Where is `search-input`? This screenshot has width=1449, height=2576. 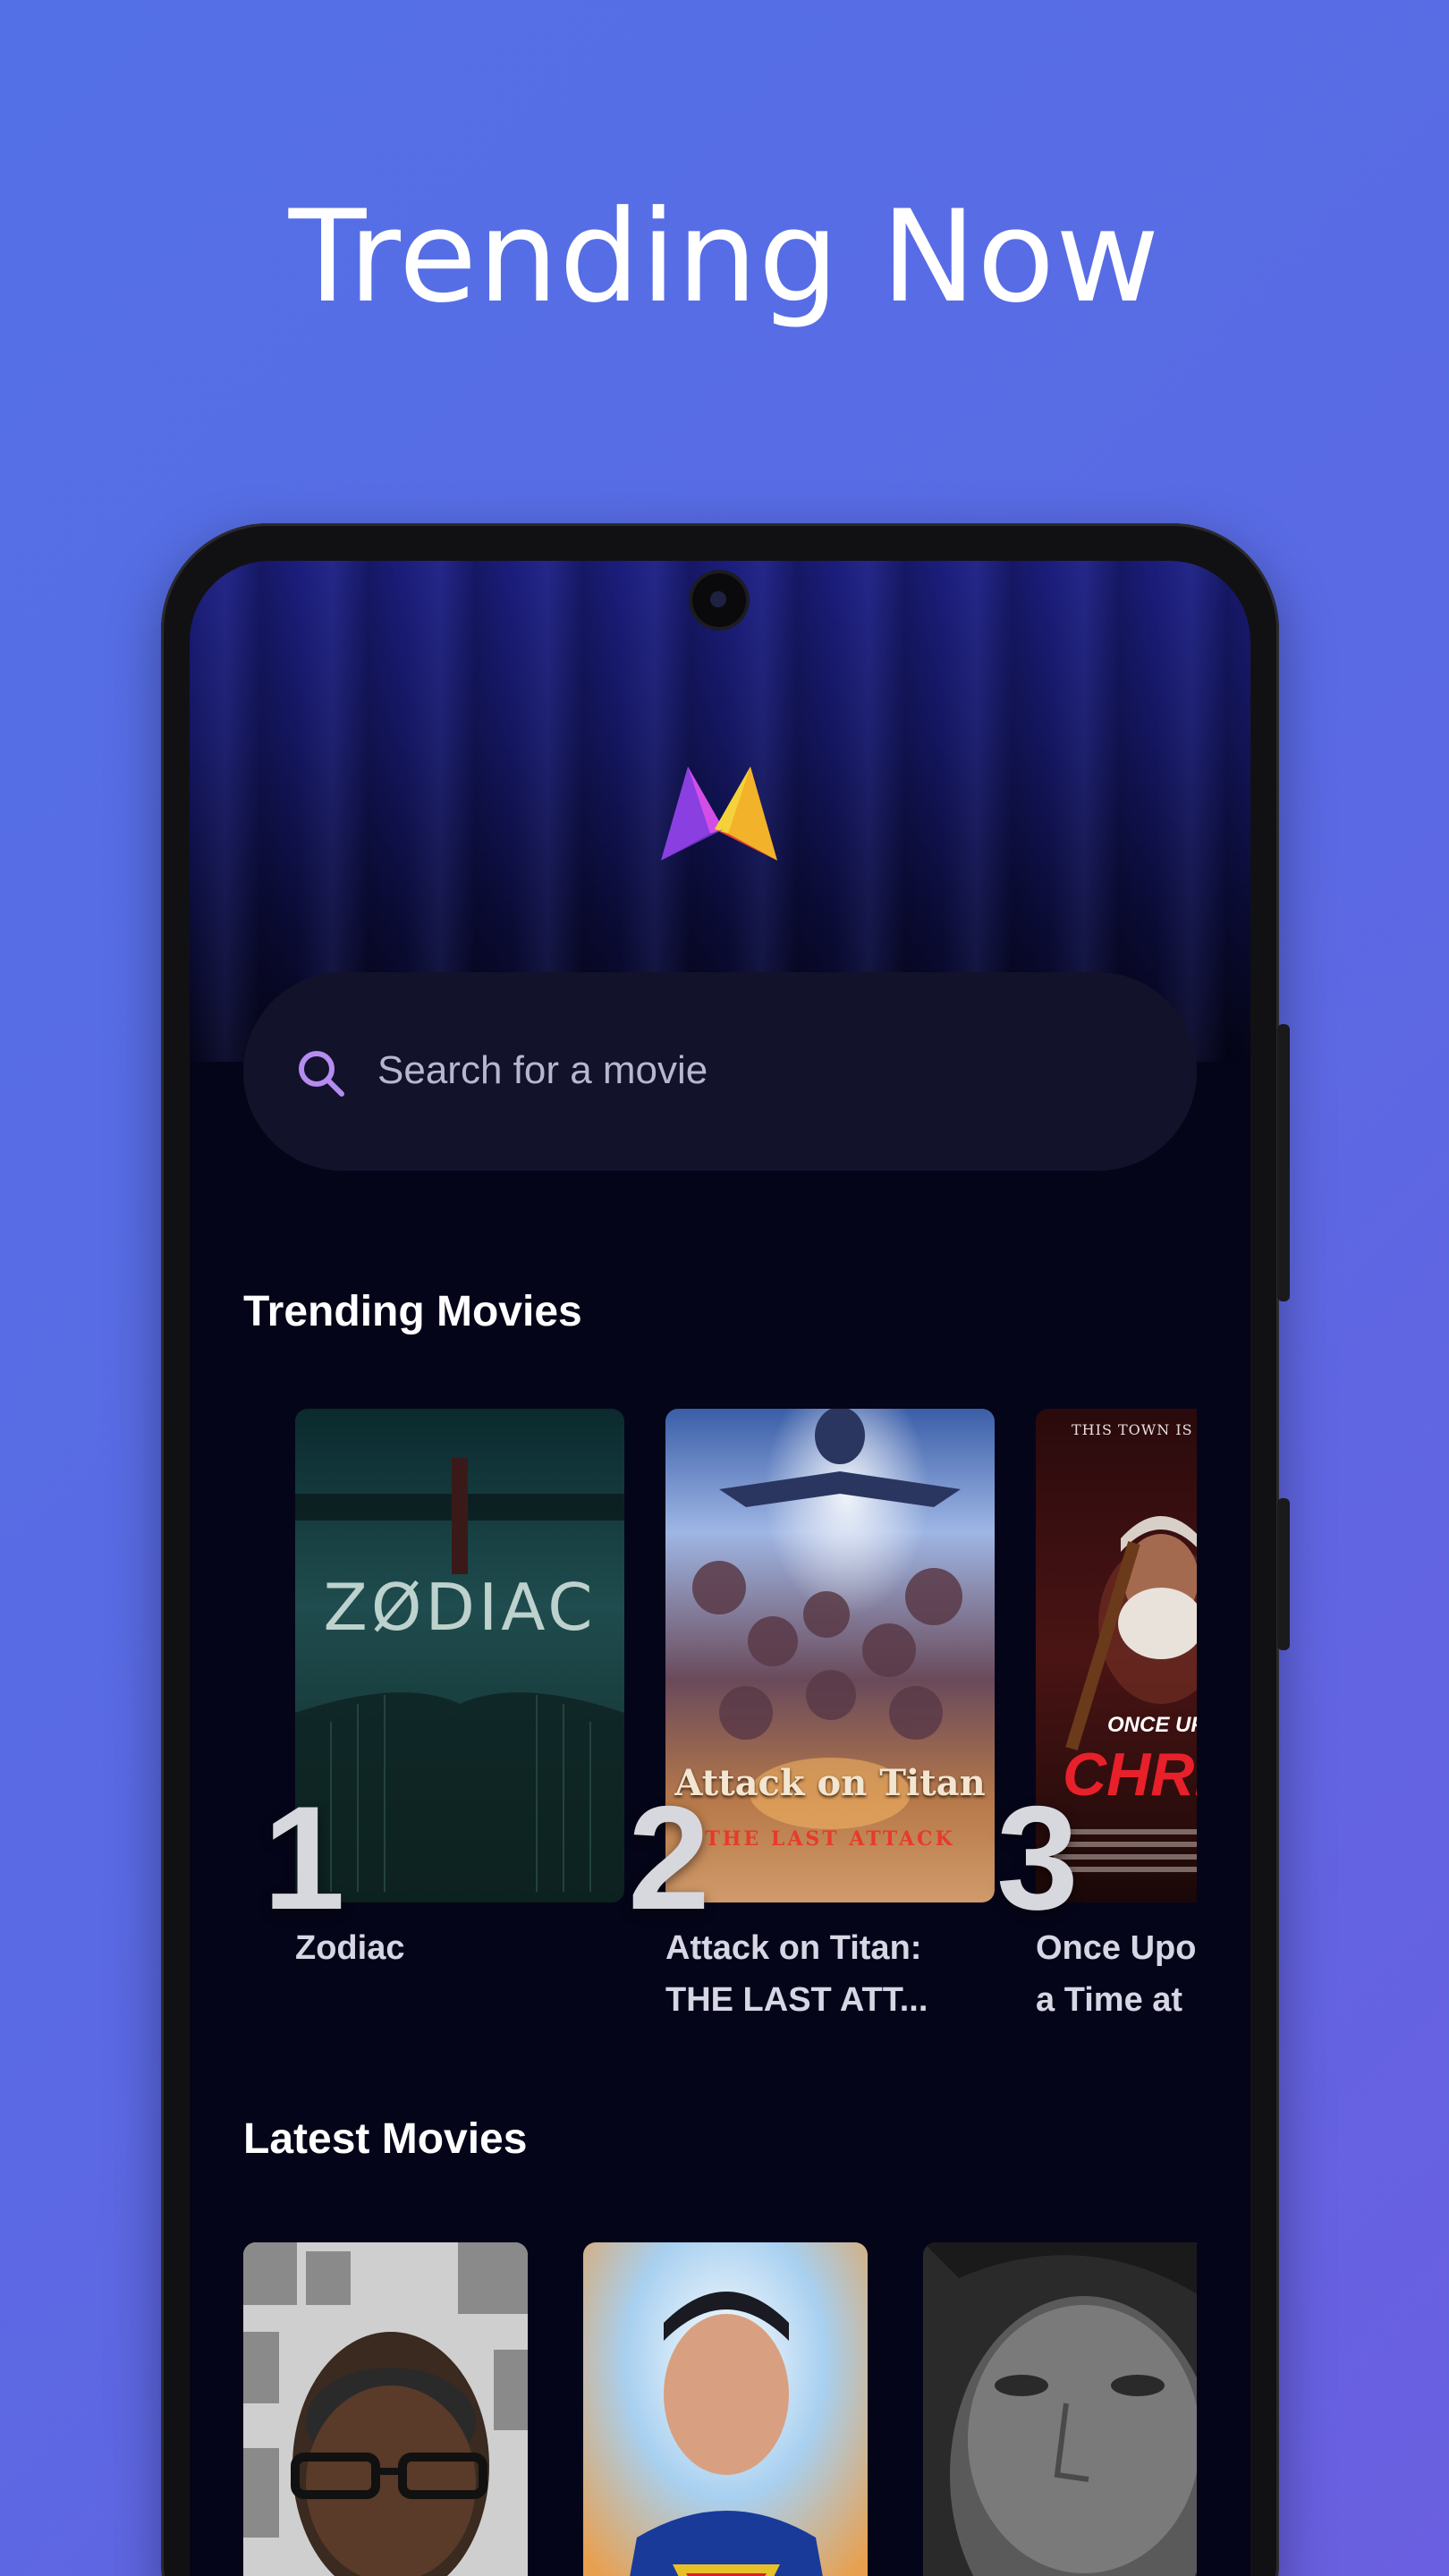 search-input is located at coordinates (762, 1070).